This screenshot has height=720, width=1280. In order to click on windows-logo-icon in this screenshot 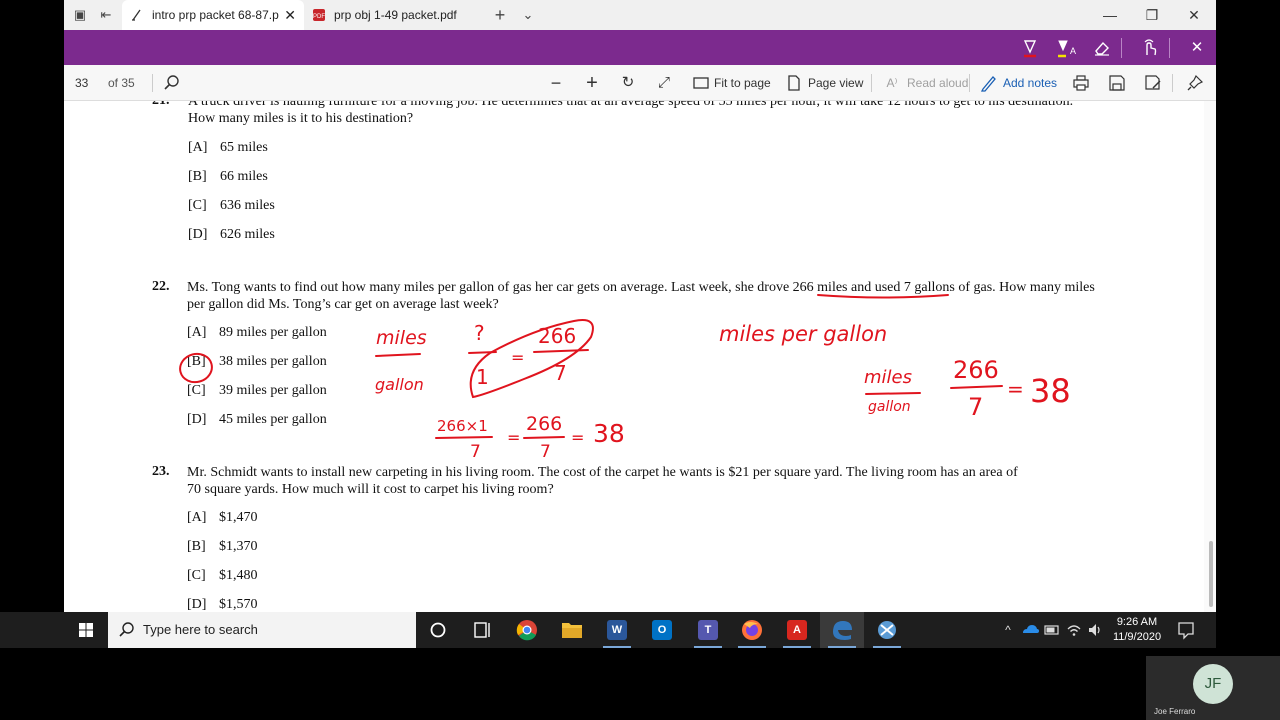, I will do `click(86, 630)`.